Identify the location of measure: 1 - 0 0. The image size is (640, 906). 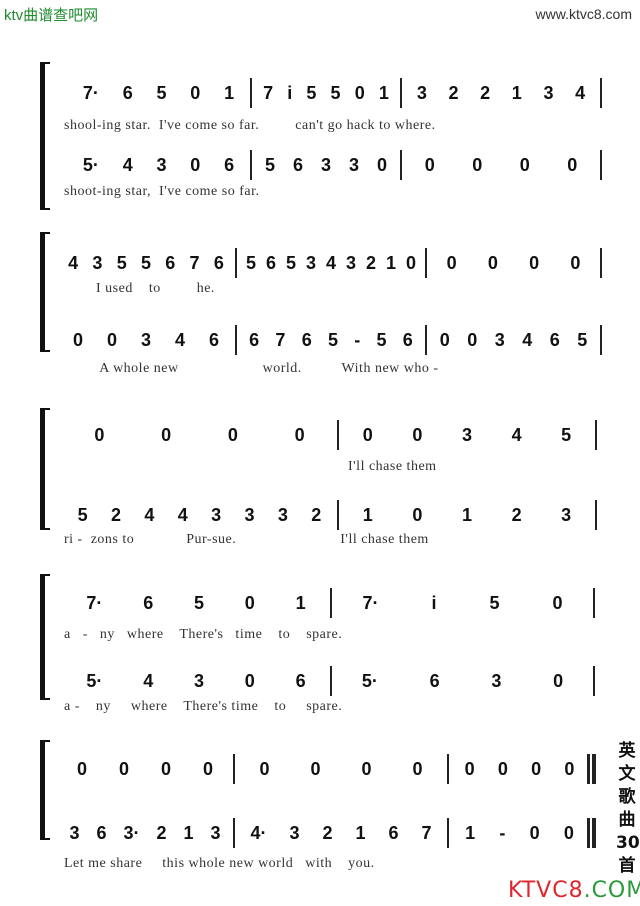
(519, 833).